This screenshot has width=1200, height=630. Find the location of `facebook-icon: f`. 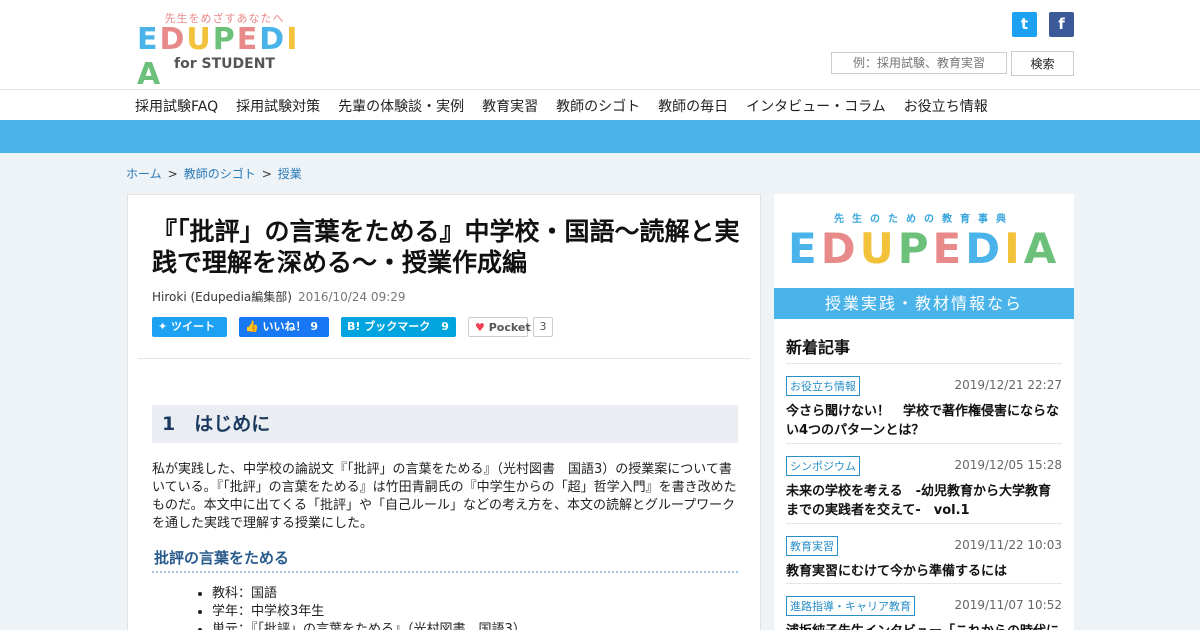

facebook-icon: f is located at coordinates (1061, 24).